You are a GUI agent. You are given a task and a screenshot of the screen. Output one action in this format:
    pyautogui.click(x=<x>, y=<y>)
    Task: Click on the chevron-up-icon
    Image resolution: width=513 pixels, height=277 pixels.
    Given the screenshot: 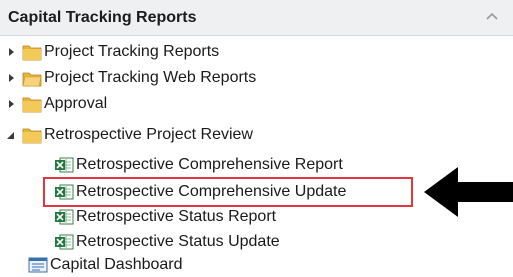 What is the action you would take?
    pyautogui.click(x=492, y=17)
    